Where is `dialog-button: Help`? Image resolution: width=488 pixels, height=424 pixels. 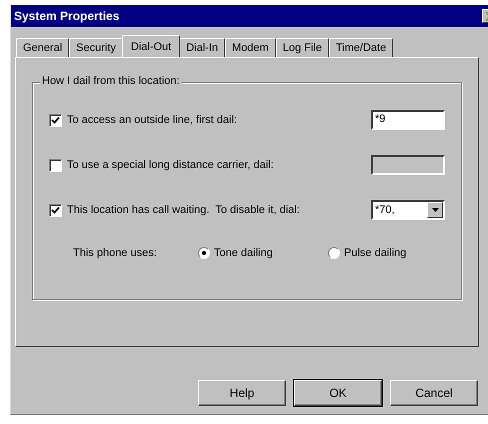 dialog-button: Help is located at coordinates (242, 393).